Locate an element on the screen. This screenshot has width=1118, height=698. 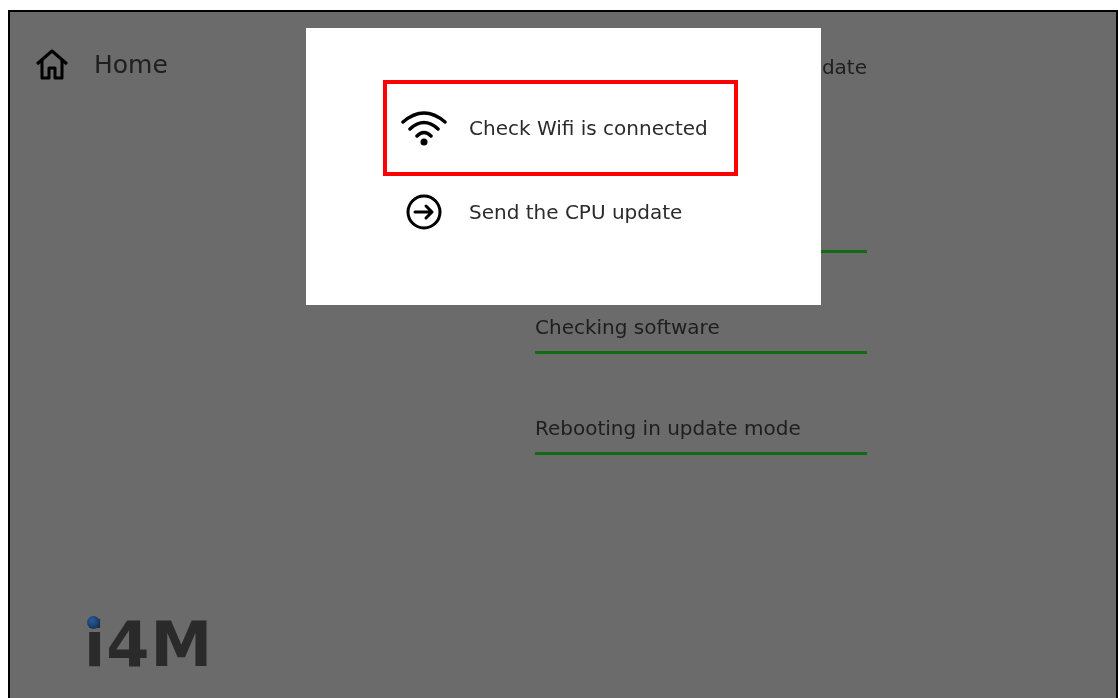
home-icon is located at coordinates (52, 64).